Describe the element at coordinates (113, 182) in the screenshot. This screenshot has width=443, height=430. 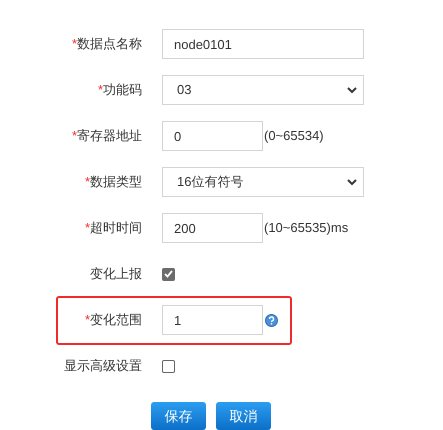
I see `field-label: *数据类型` at that location.